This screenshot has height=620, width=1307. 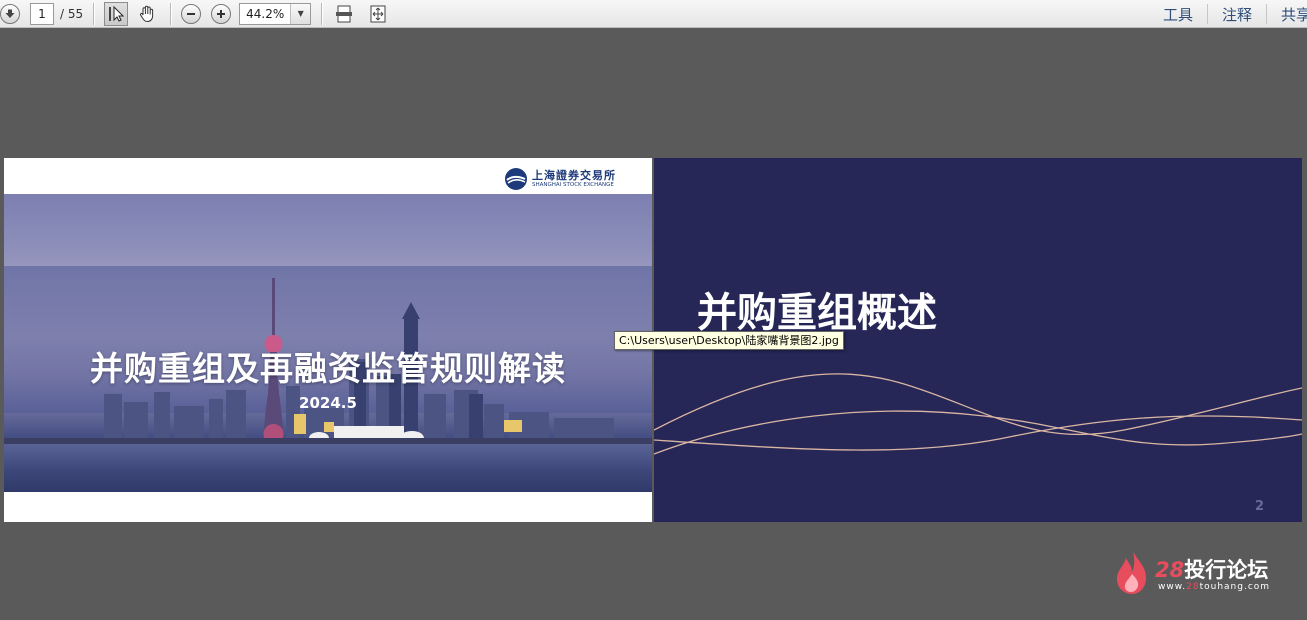 I want to click on arrow-down-icon, so click(x=10, y=13).